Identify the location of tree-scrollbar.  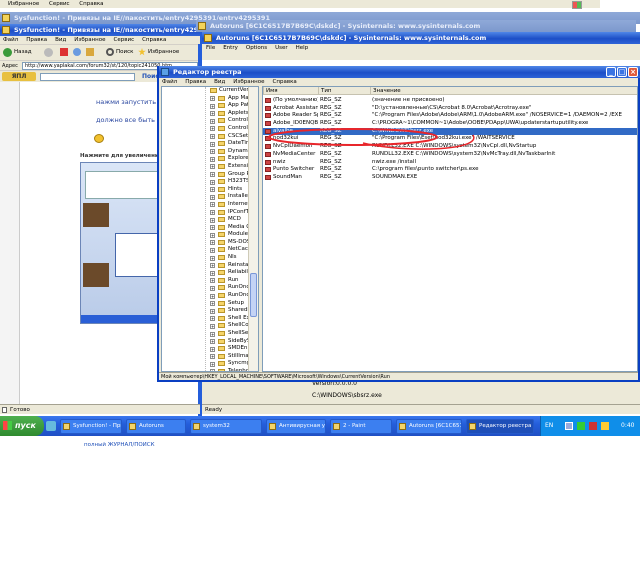
(253, 229).